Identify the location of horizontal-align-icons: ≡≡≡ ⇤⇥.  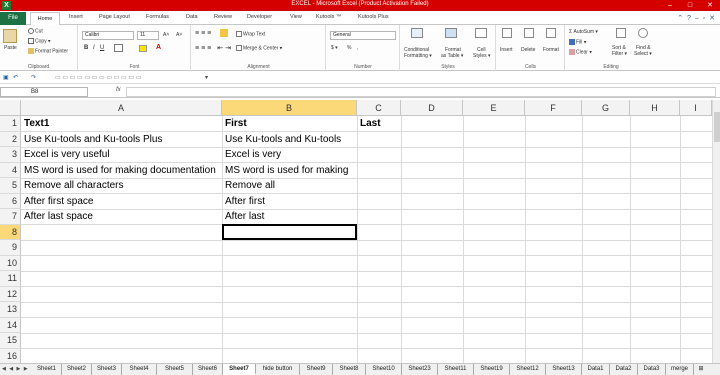
(214, 48).